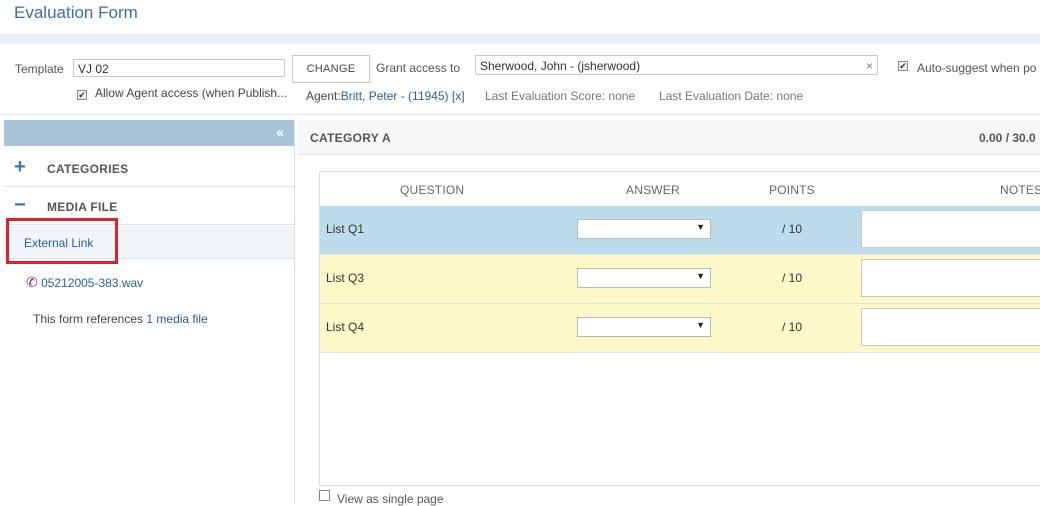  I want to click on column-header-answer: ANSWER, so click(653, 190).